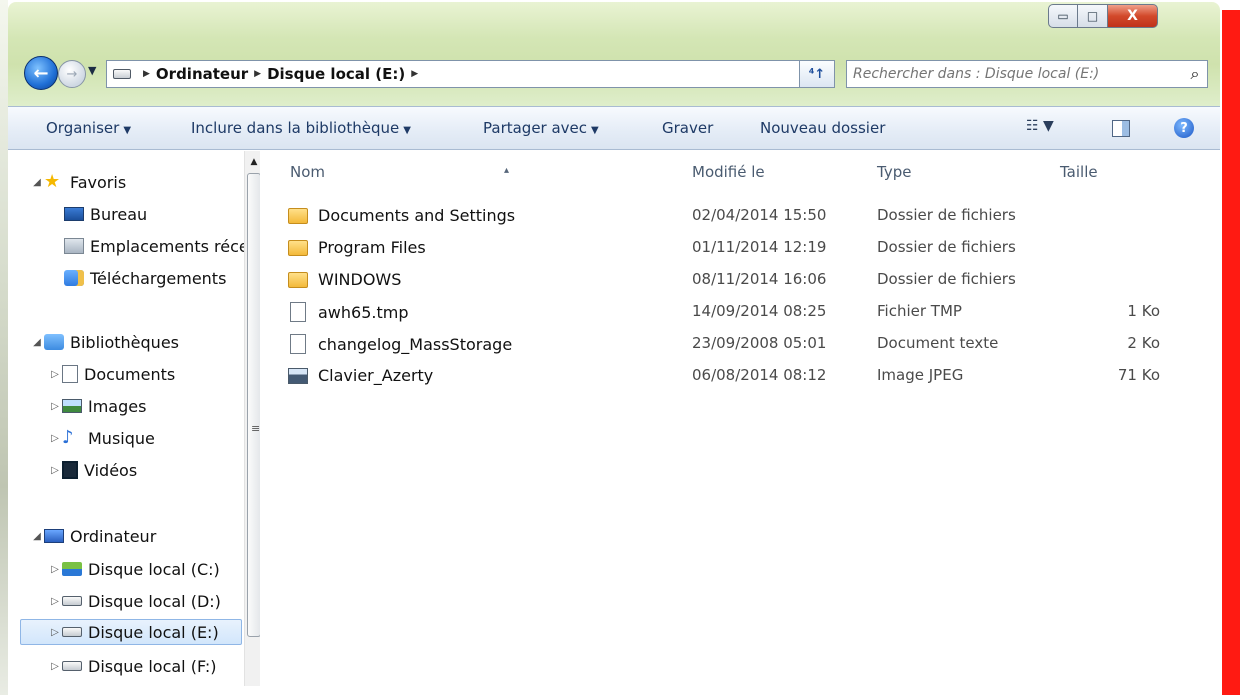  Describe the element at coordinates (74, 278) in the screenshot. I see `downloads-icon` at that location.